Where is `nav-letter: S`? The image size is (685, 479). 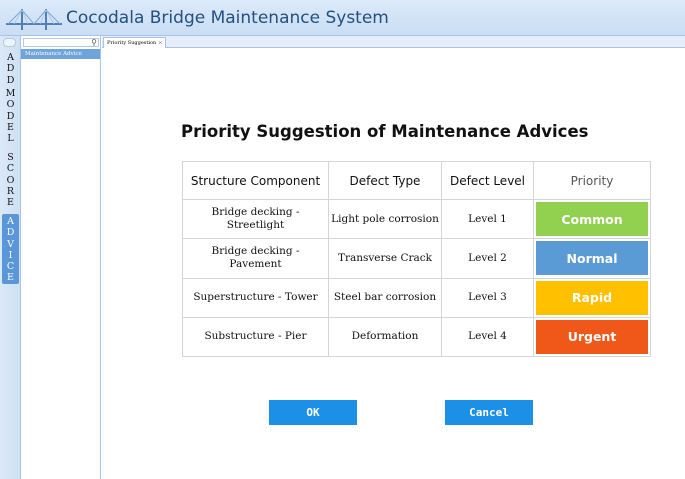 nav-letter: S is located at coordinates (10, 157).